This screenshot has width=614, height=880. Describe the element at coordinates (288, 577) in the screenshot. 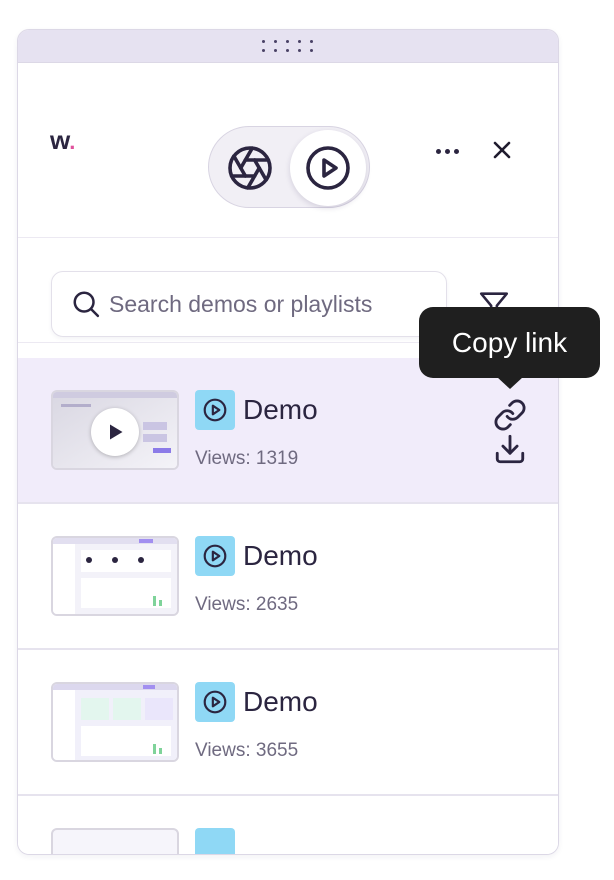

I see `list-item: Demo Views: 2635` at that location.